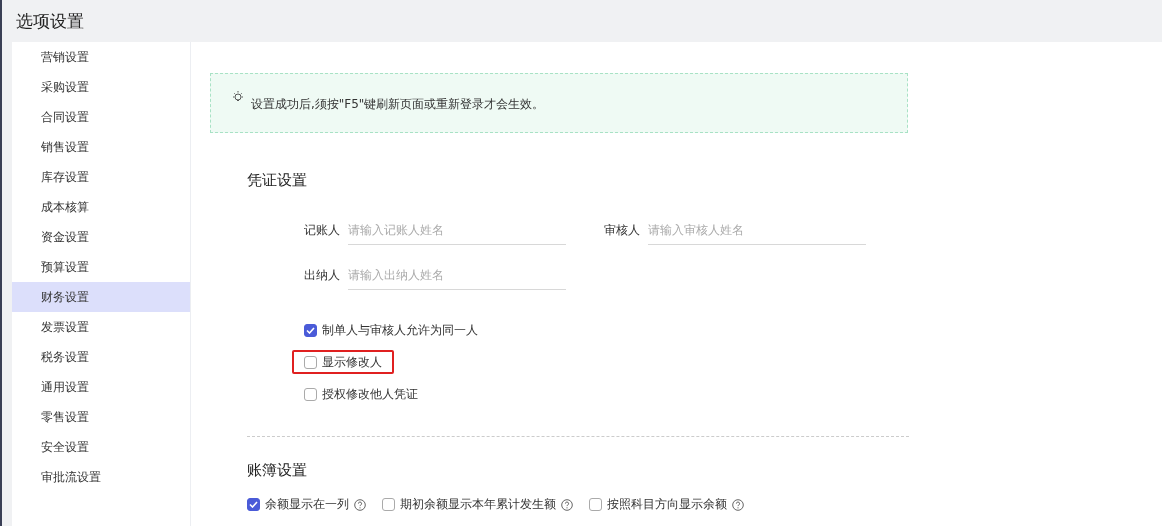 The height and width of the screenshot is (526, 1162). Describe the element at coordinates (101, 387) in the screenshot. I see `sidebar-item: 通用设置` at that location.